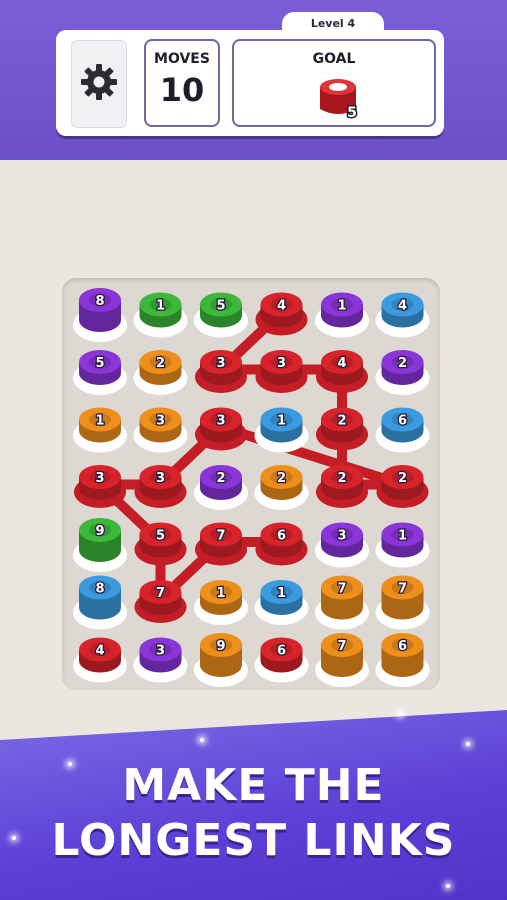 The height and width of the screenshot is (900, 507). I want to click on link-segment, so click(312, 456).